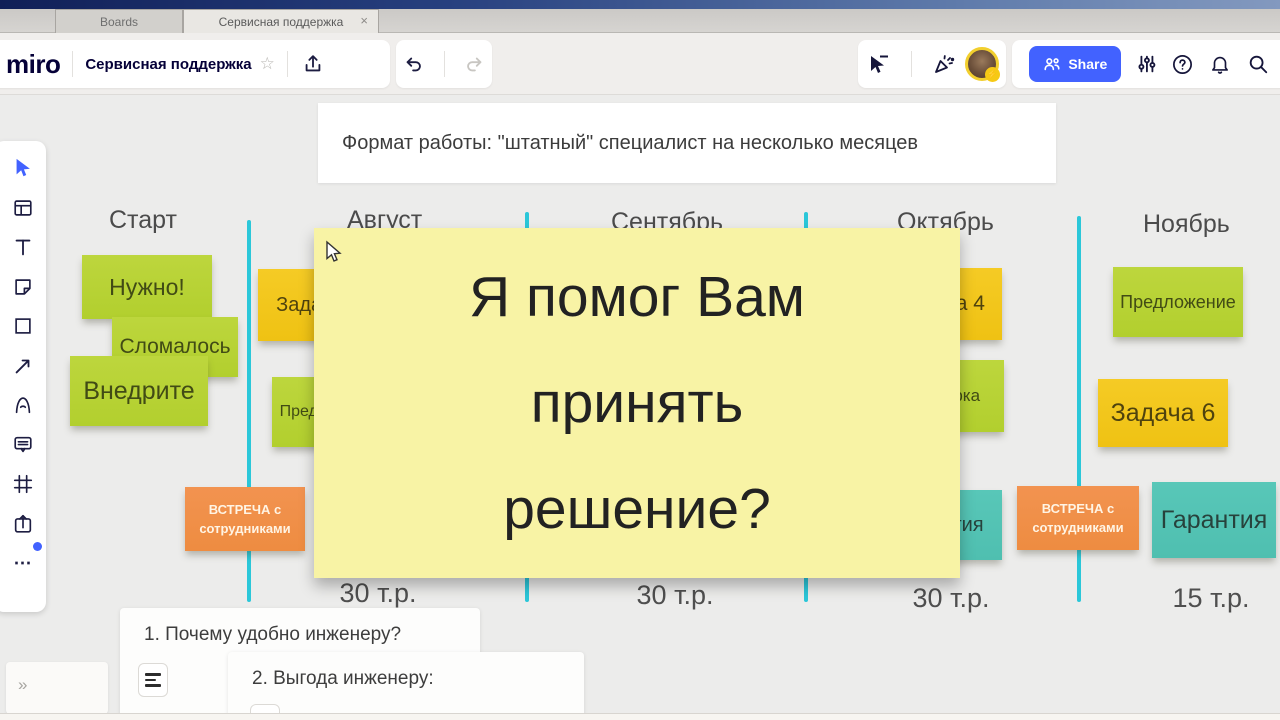 This screenshot has width=1280, height=720. I want to click on board-title: Сервисная поддержка, so click(168, 64).